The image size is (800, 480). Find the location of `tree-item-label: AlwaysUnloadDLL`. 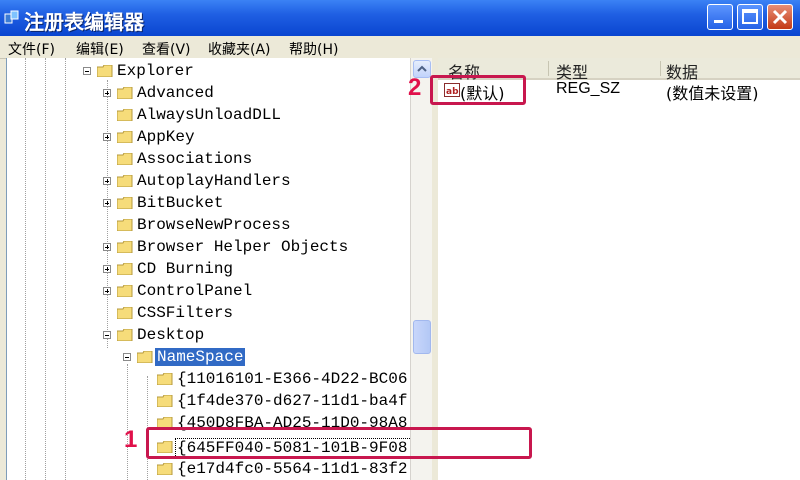

tree-item-label: AlwaysUnloadDLL is located at coordinates (209, 115).